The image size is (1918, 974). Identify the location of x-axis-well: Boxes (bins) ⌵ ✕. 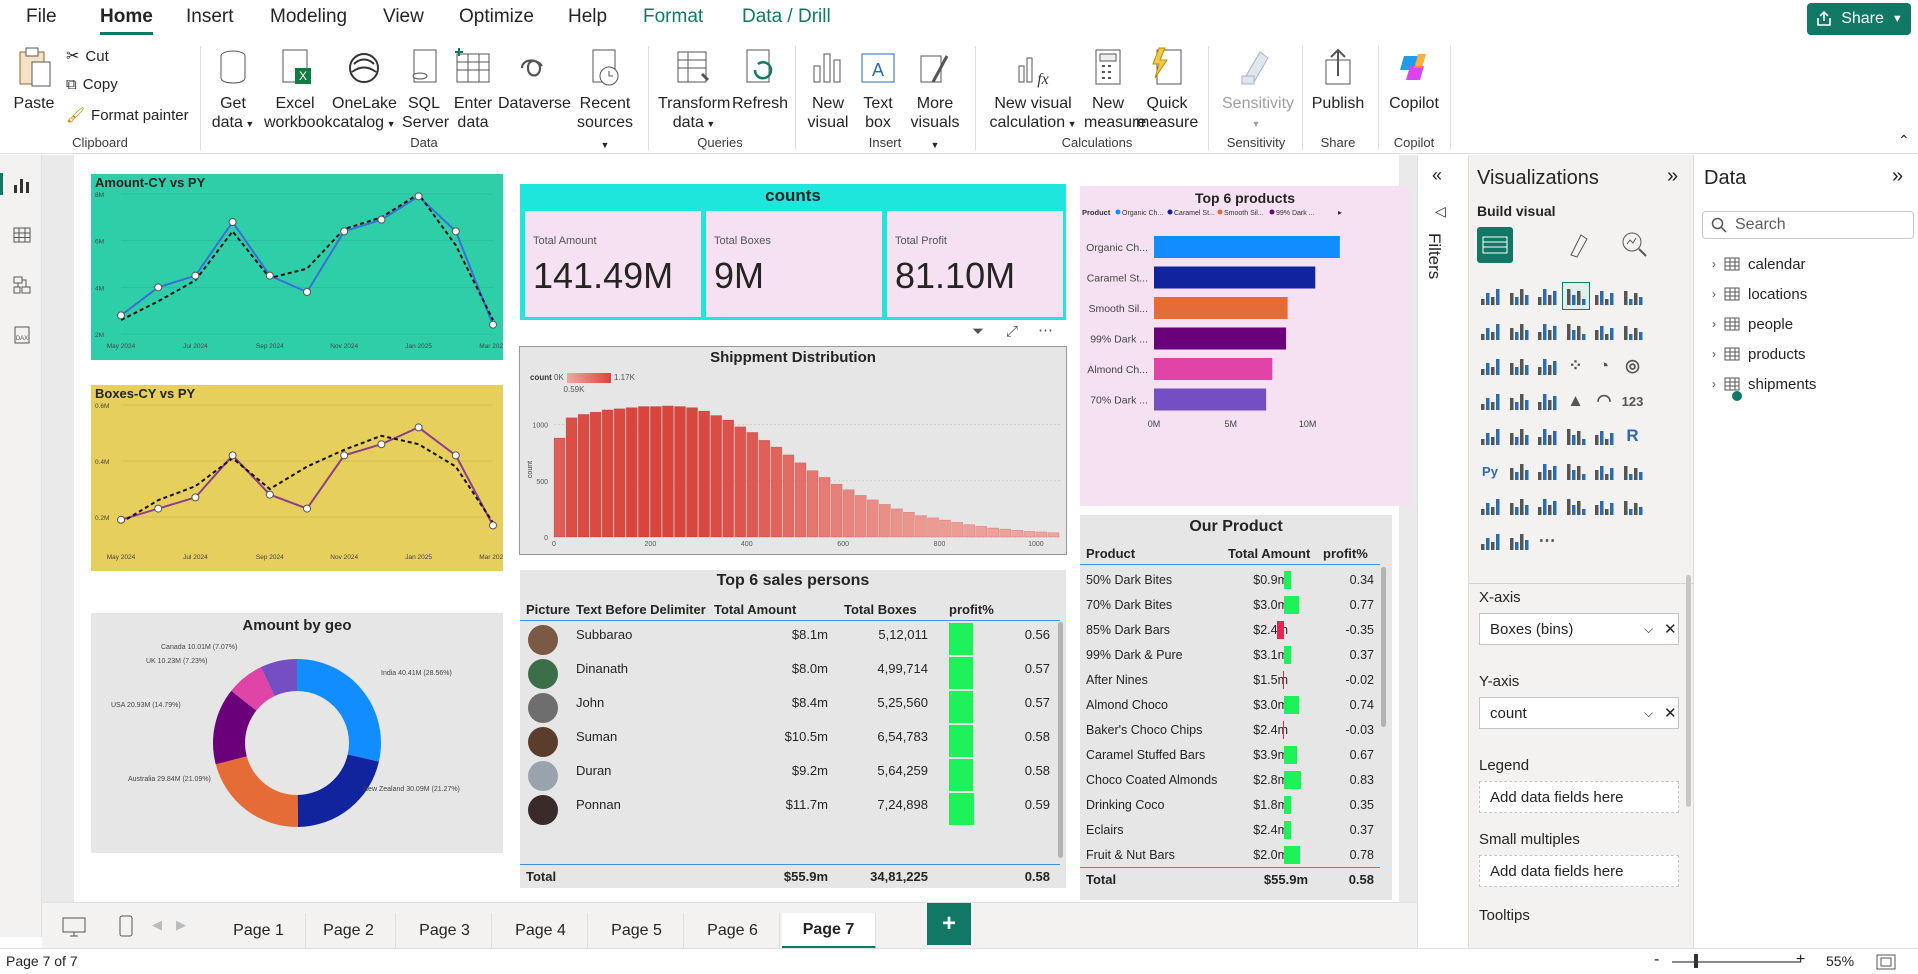
(1579, 629).